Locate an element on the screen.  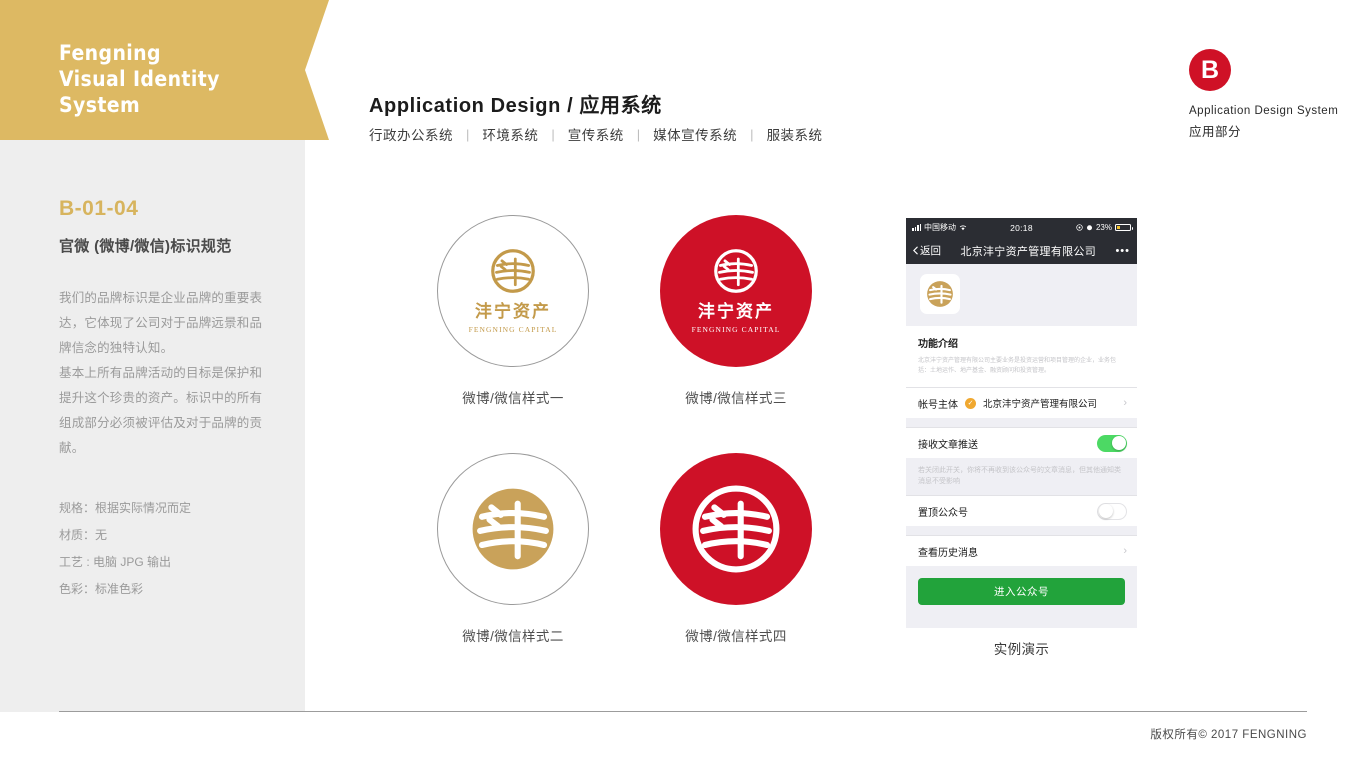
badge-circle-icon: B is located at coordinates (1210, 70).